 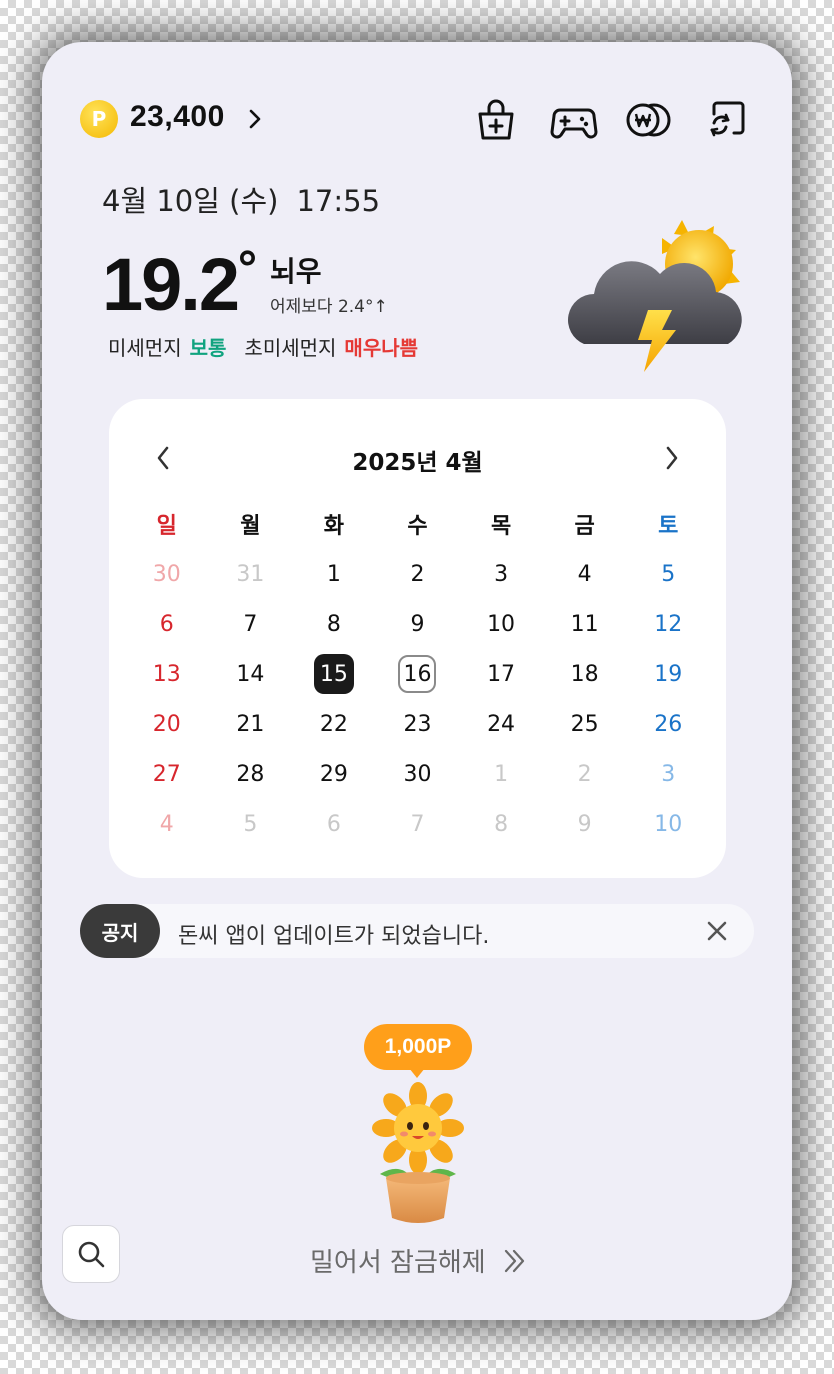 I want to click on weekday-label: 수, so click(x=417, y=526).